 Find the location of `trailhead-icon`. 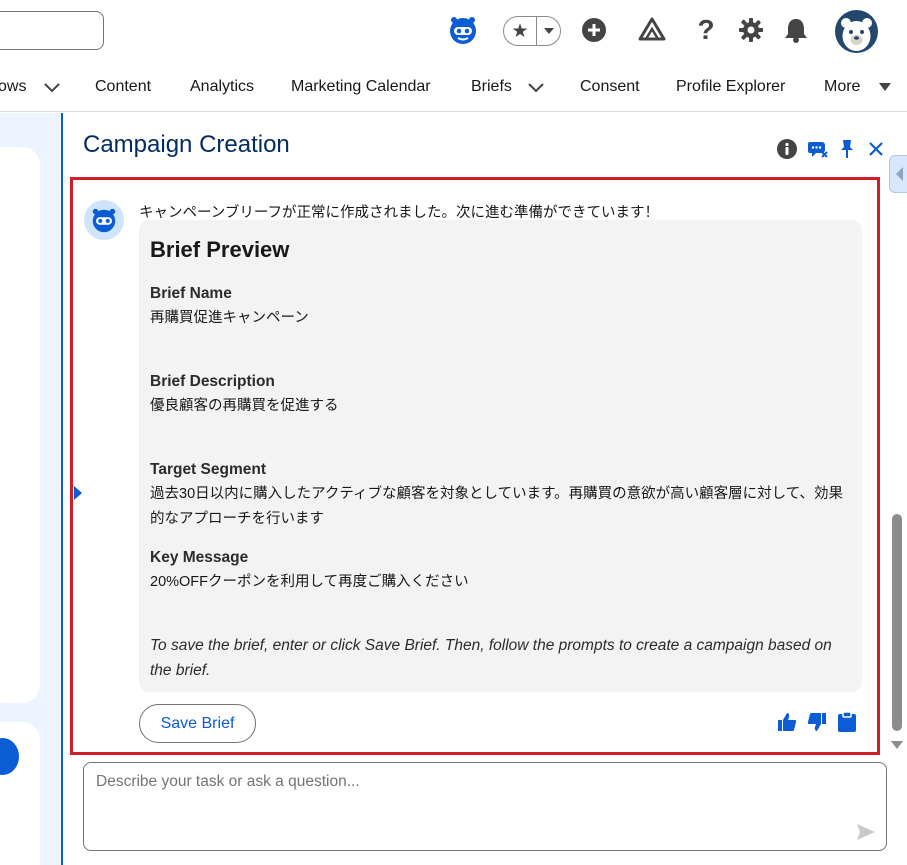

trailhead-icon is located at coordinates (652, 30).